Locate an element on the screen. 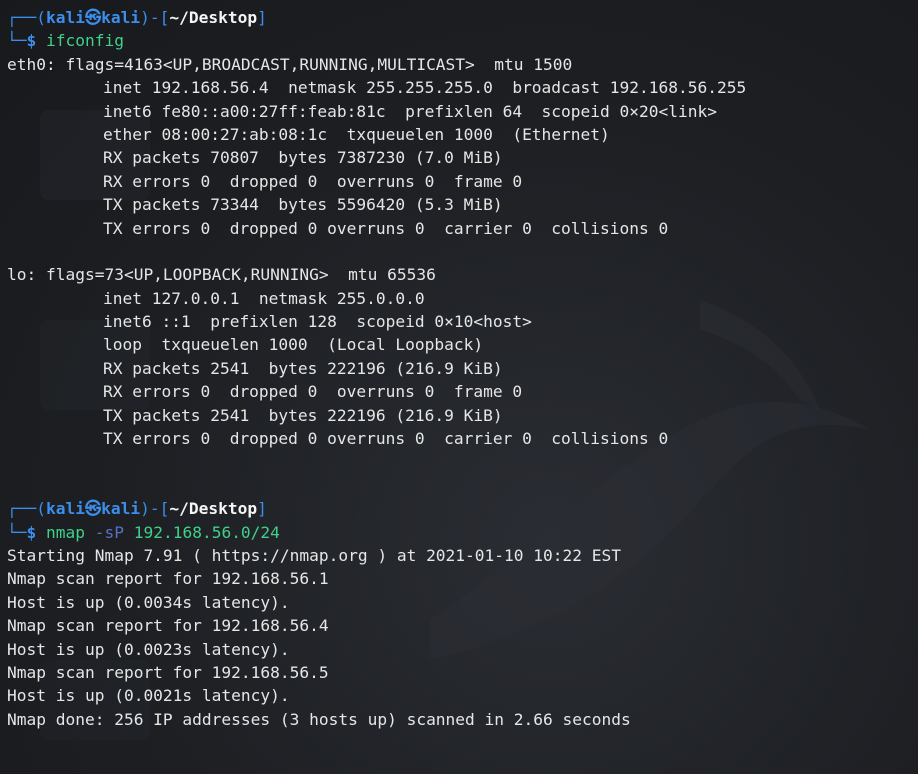 The width and height of the screenshot is (918, 774). prompt-line-2: ┌──(kali㉿kali)-[~/Desktop] is located at coordinates (462, 508).